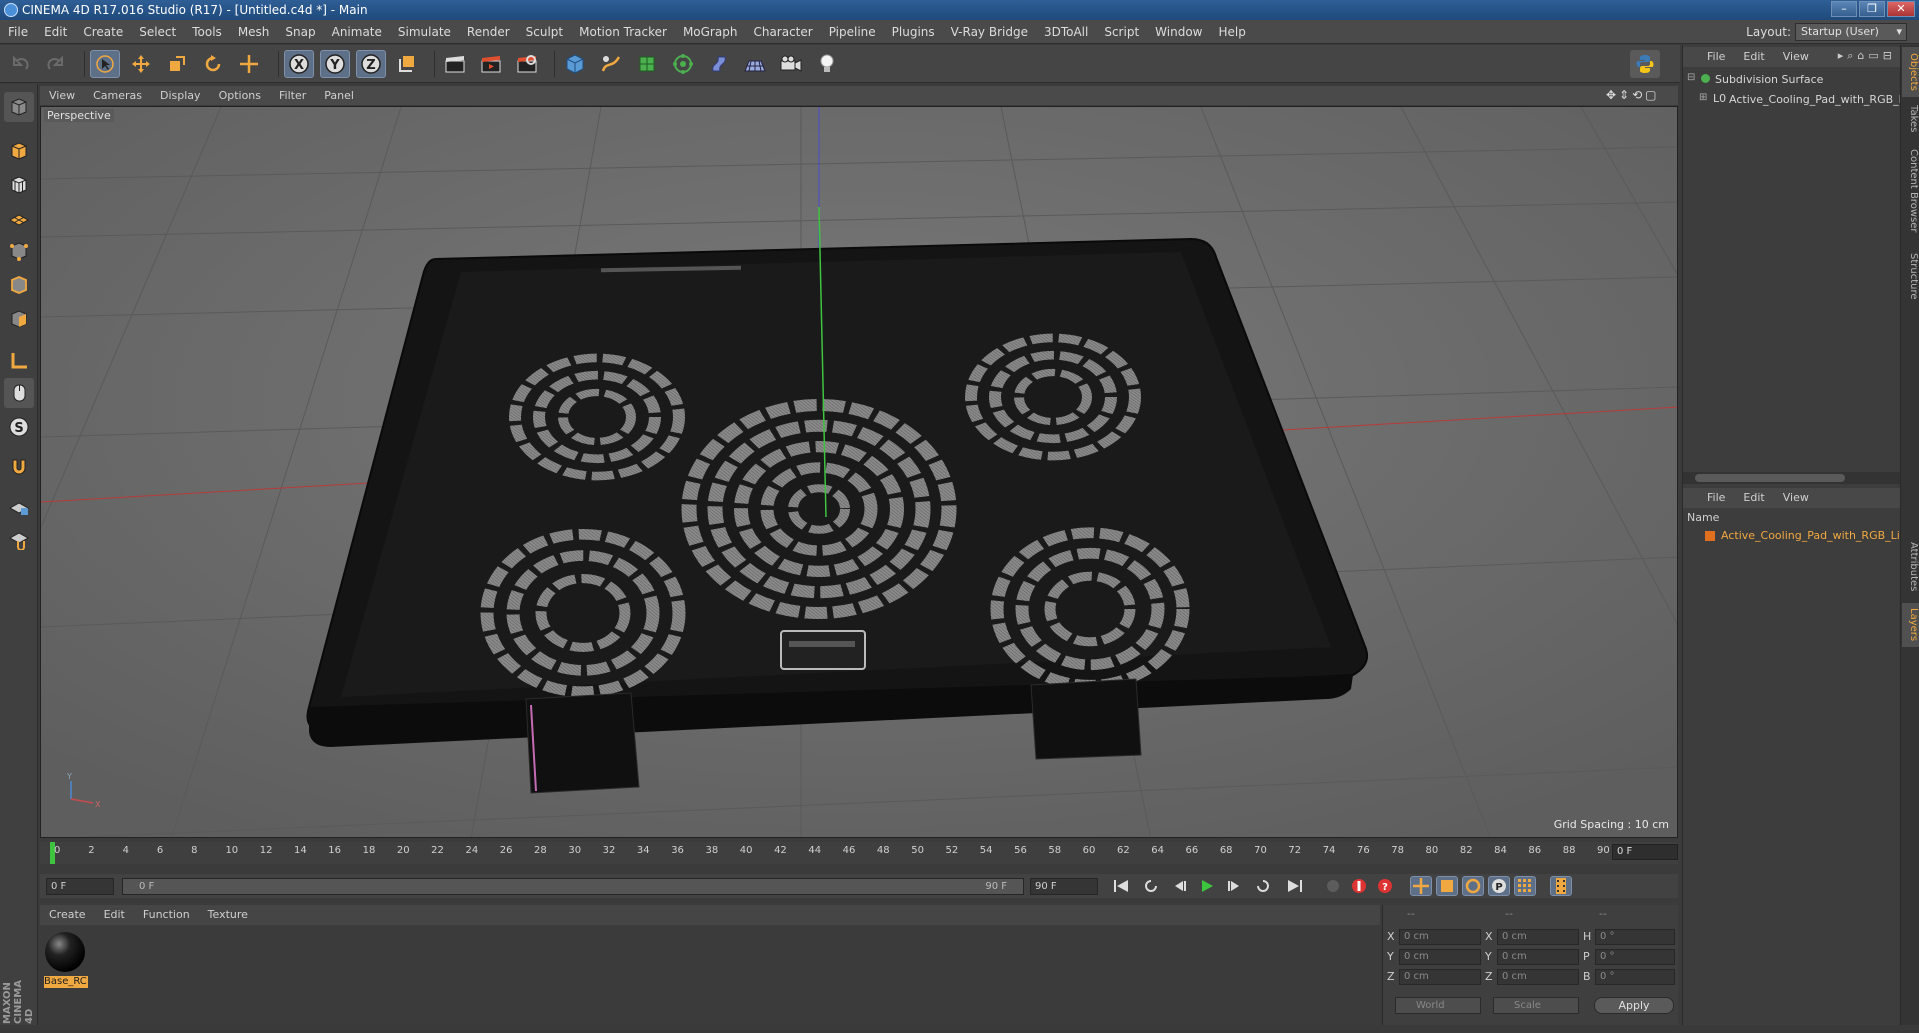 This screenshot has height=1033, width=1919. What do you see at coordinates (254, 32) in the screenshot?
I see `menu-mesh: Mesh` at bounding box center [254, 32].